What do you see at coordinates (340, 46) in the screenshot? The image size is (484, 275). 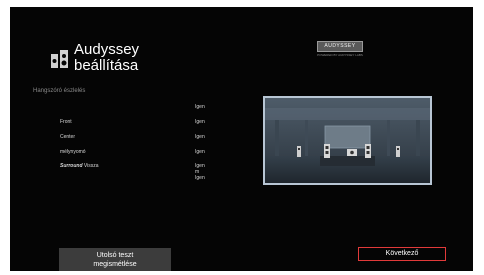 I see `logo-wordmark: AUDYSSEY` at bounding box center [340, 46].